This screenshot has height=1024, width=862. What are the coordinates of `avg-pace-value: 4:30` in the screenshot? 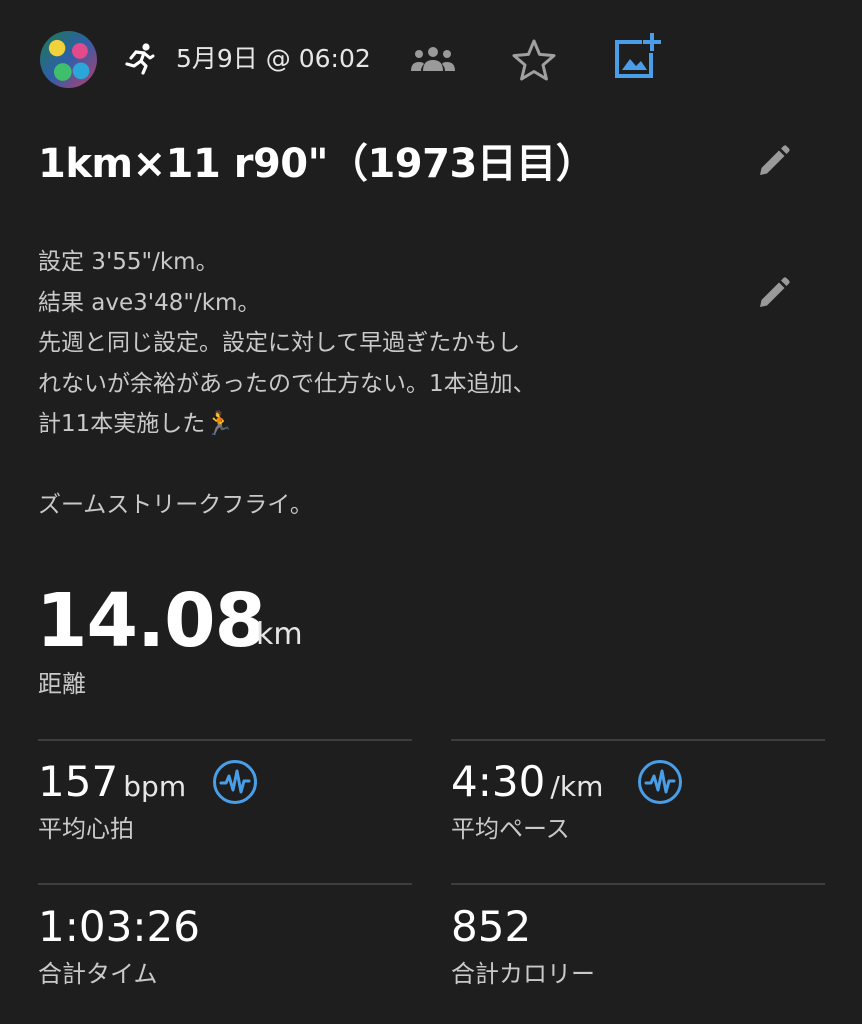 It's located at (498, 781).